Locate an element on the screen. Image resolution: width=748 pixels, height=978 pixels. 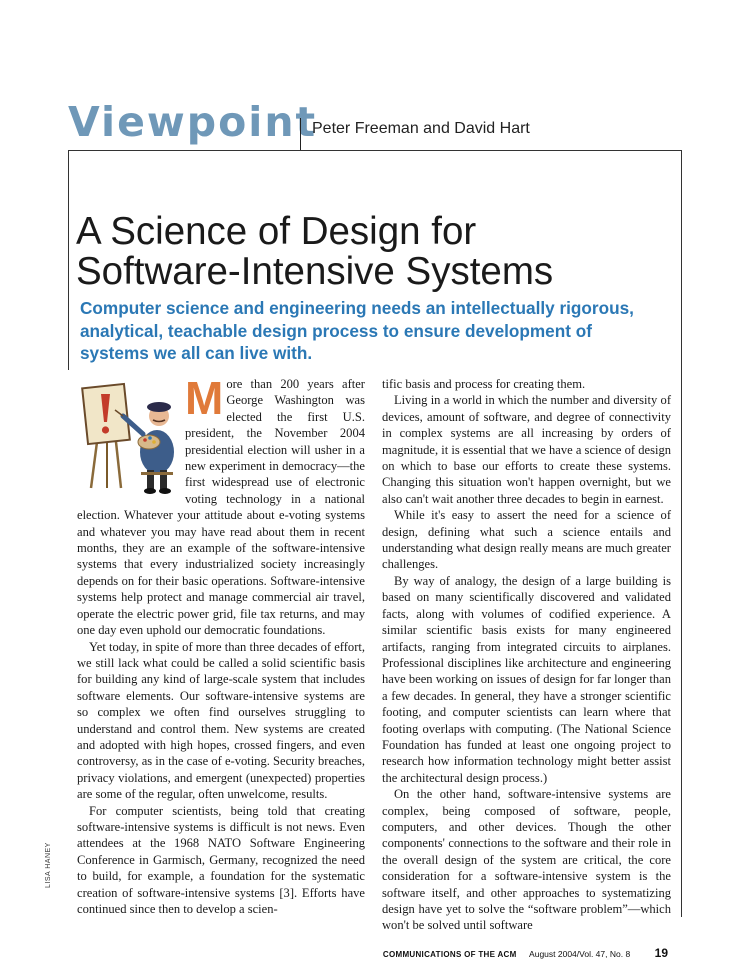
illustration-painter is located at coordinates (131, 437).